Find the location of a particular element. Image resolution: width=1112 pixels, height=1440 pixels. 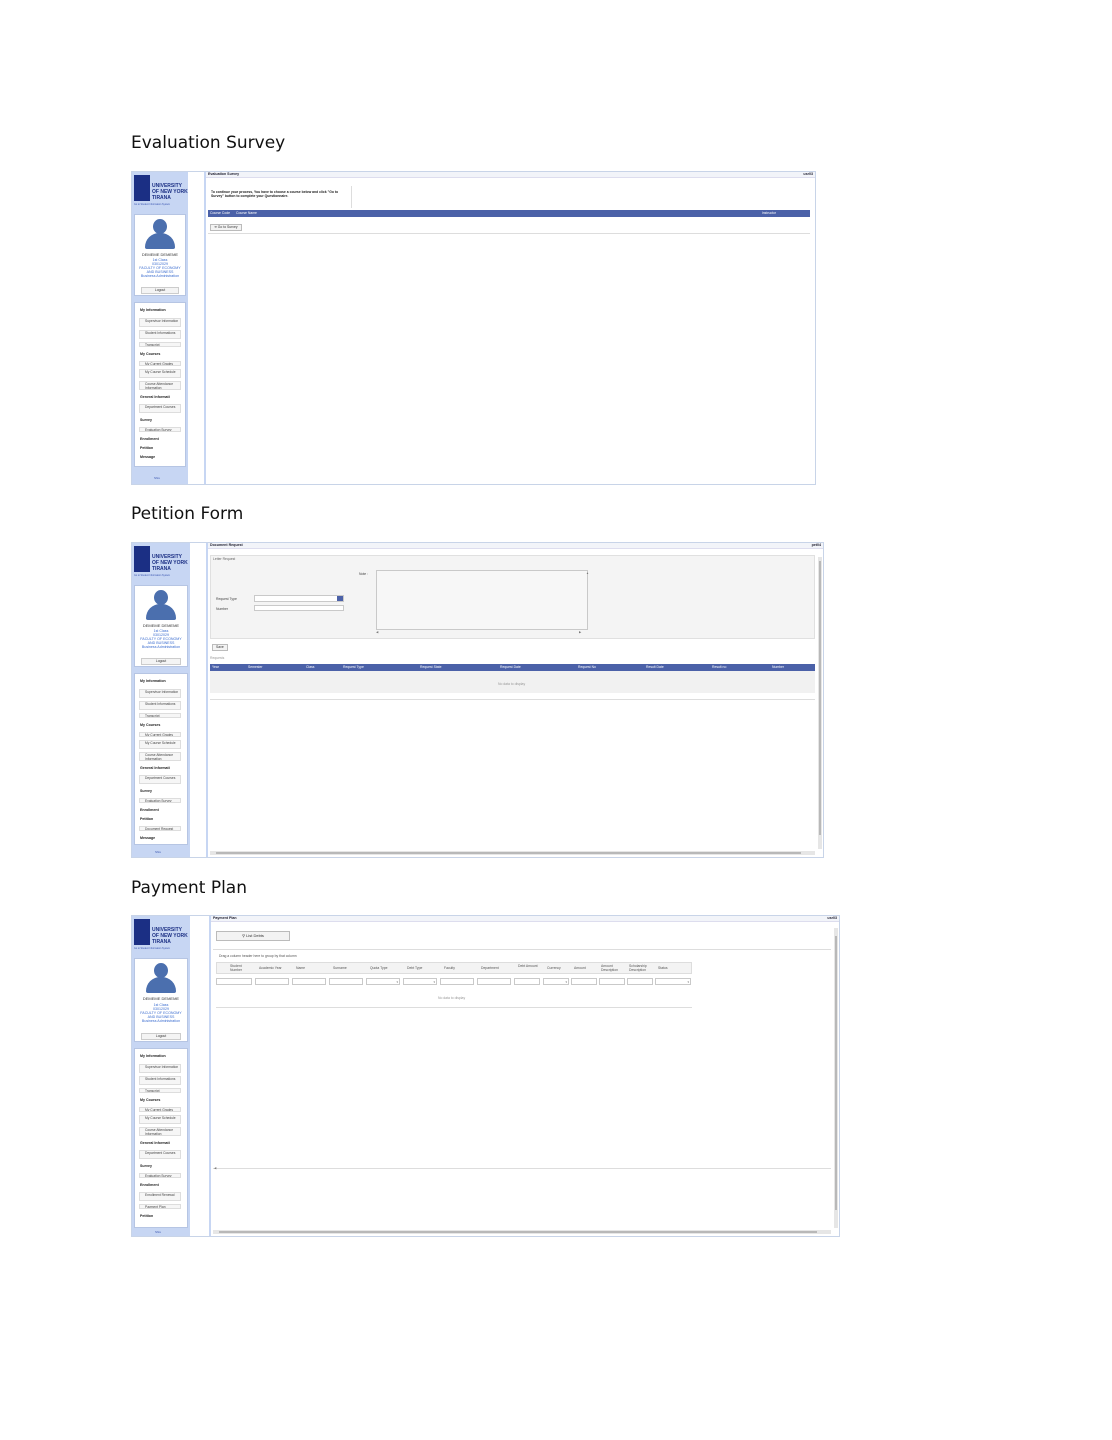

menu-item-enrollment-renewal: Enrollment Renewal is located at coordinates (160, 1196).